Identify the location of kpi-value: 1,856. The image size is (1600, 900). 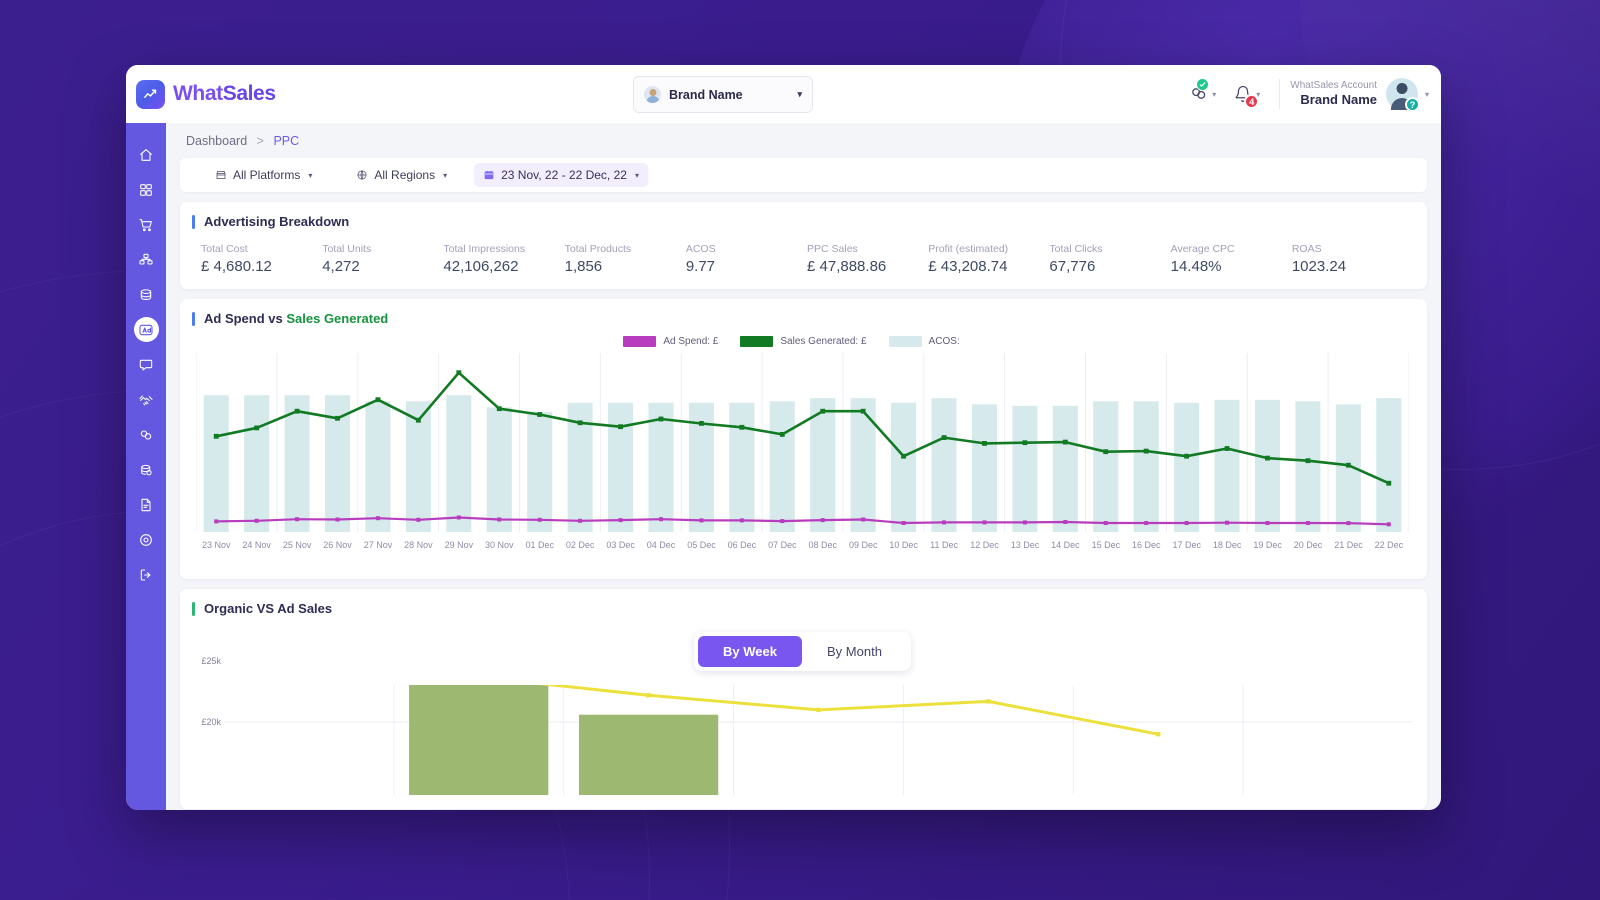
(583, 266).